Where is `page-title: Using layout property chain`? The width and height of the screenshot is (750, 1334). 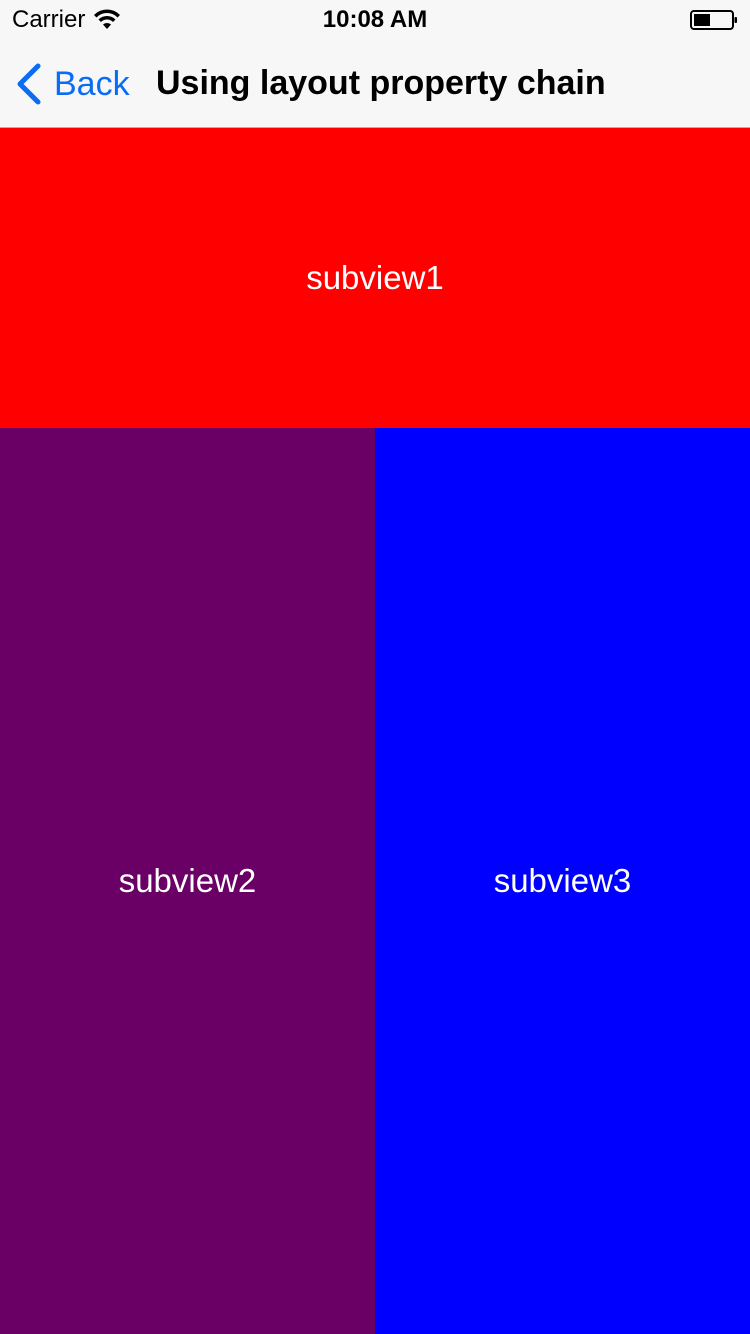 page-title: Using layout property chain is located at coordinates (381, 83).